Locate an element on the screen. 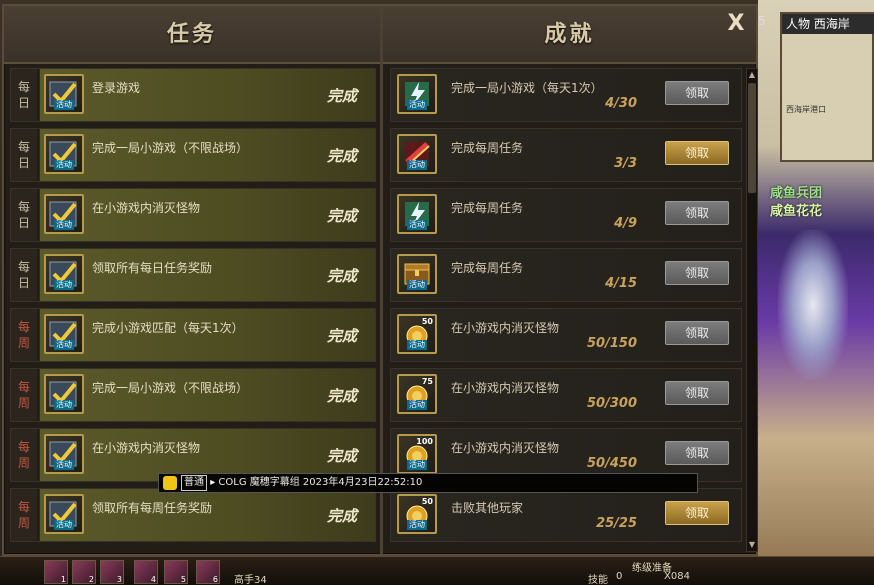 The width and height of the screenshot is (874, 585). skill-count: 0 is located at coordinates (619, 576).